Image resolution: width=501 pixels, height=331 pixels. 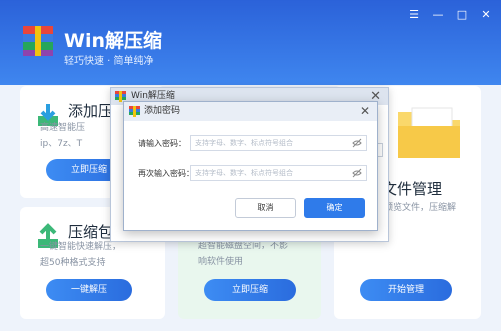 What do you see at coordinates (109, 61) in the screenshot?
I see `app-subtitle: 轻巧快速 · 简单纯净` at bounding box center [109, 61].